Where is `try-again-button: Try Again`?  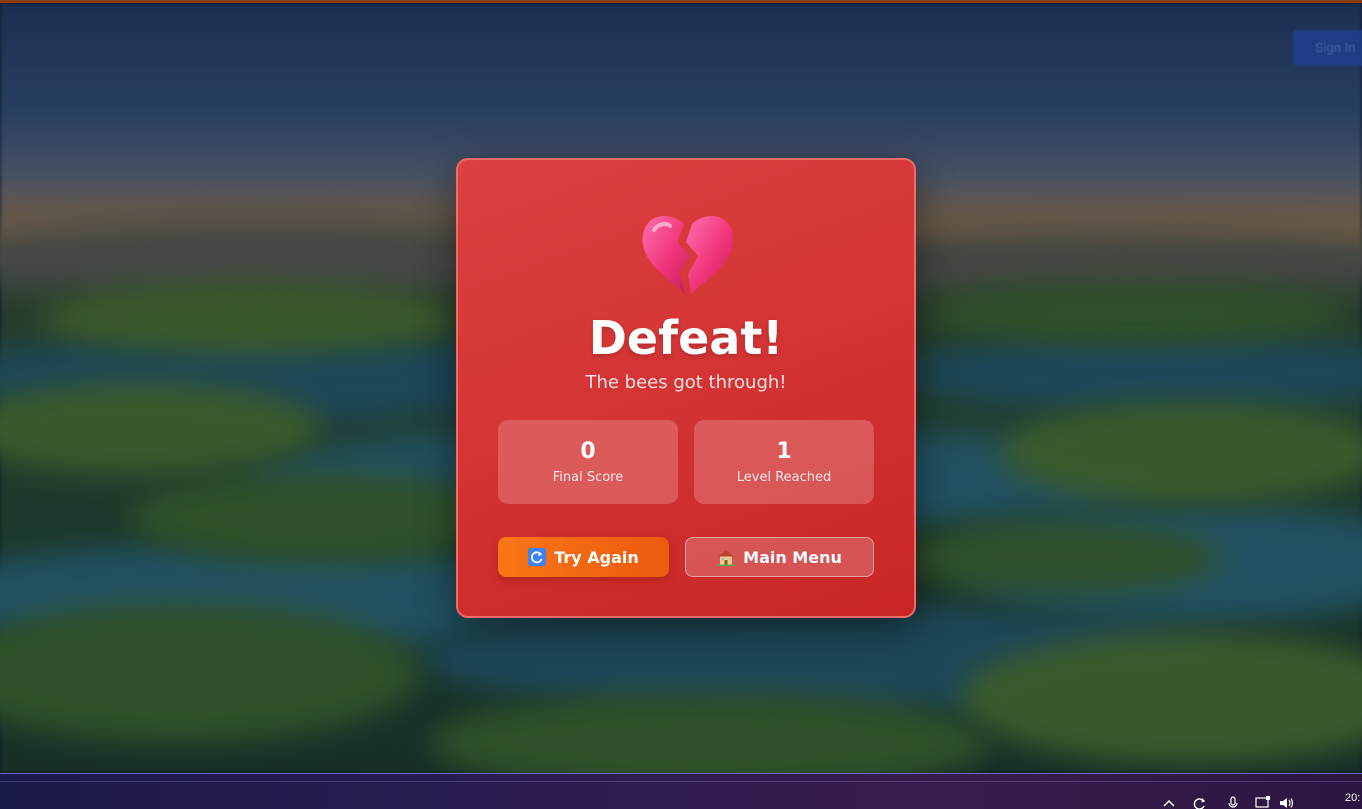
try-again-button: Try Again is located at coordinates (583, 557).